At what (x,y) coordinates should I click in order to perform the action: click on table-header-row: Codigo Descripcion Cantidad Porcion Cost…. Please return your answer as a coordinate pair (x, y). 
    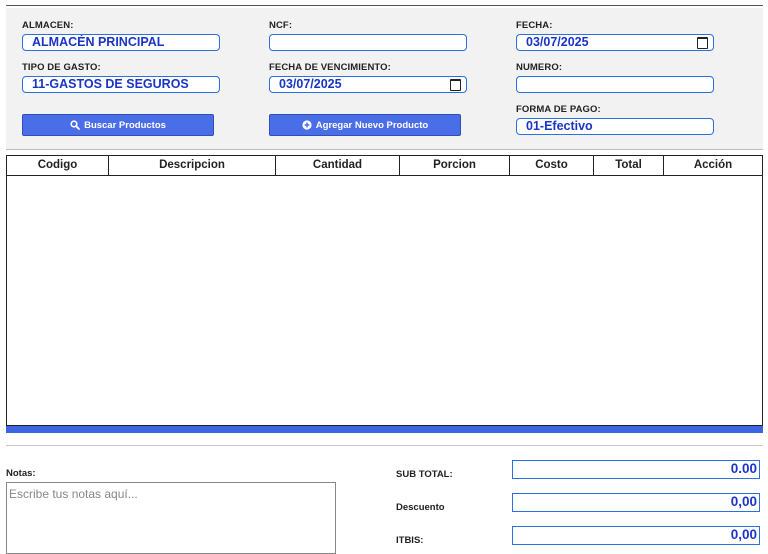
    Looking at the image, I should click on (384, 166).